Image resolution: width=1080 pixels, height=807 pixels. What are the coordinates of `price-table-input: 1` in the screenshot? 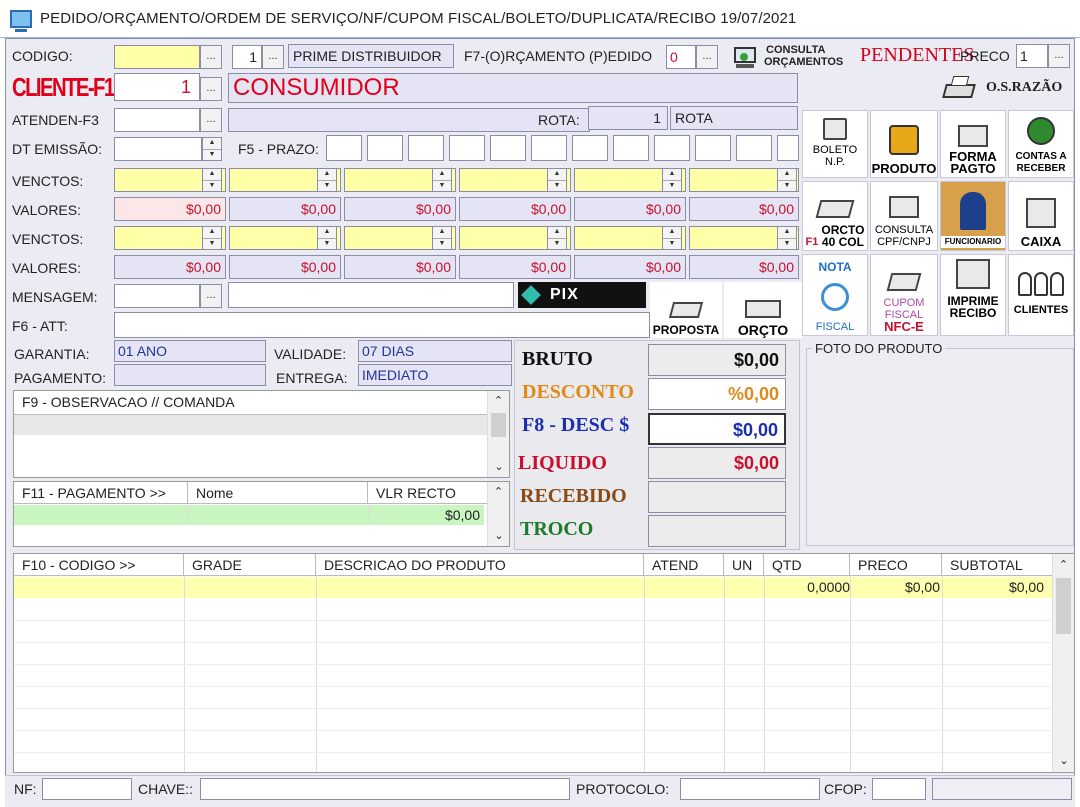 It's located at (247, 57).